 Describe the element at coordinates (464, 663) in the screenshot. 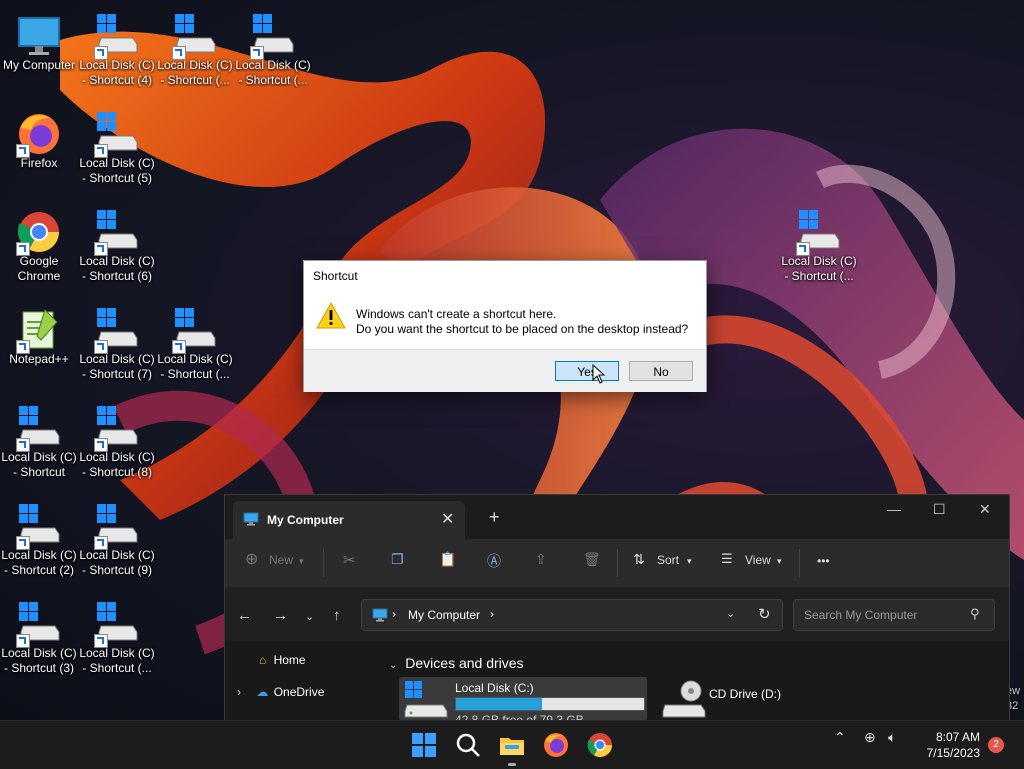

I see `section-title: Devices and drives` at that location.